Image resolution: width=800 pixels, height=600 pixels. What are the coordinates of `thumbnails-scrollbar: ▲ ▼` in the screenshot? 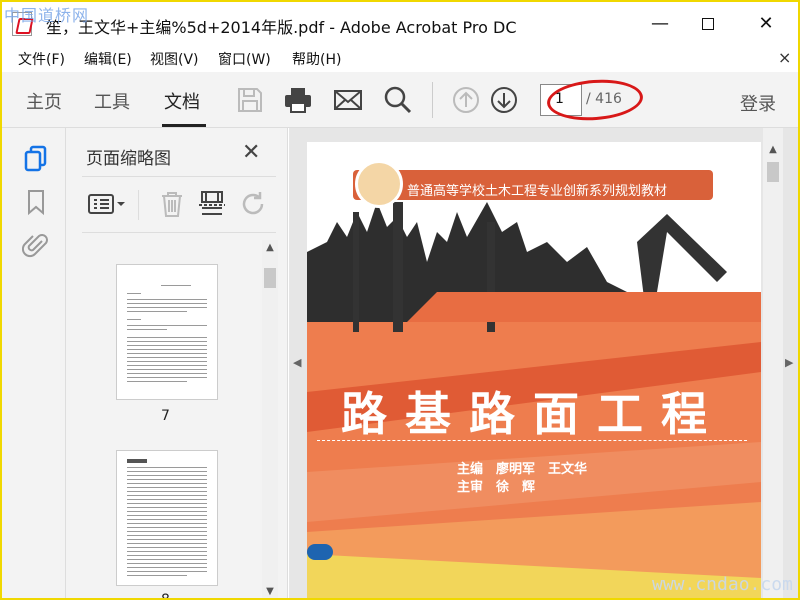 It's located at (270, 419).